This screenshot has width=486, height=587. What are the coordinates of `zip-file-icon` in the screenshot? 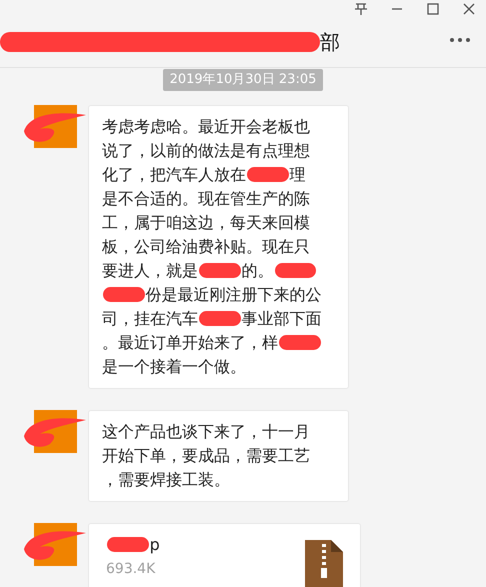 It's located at (324, 563).